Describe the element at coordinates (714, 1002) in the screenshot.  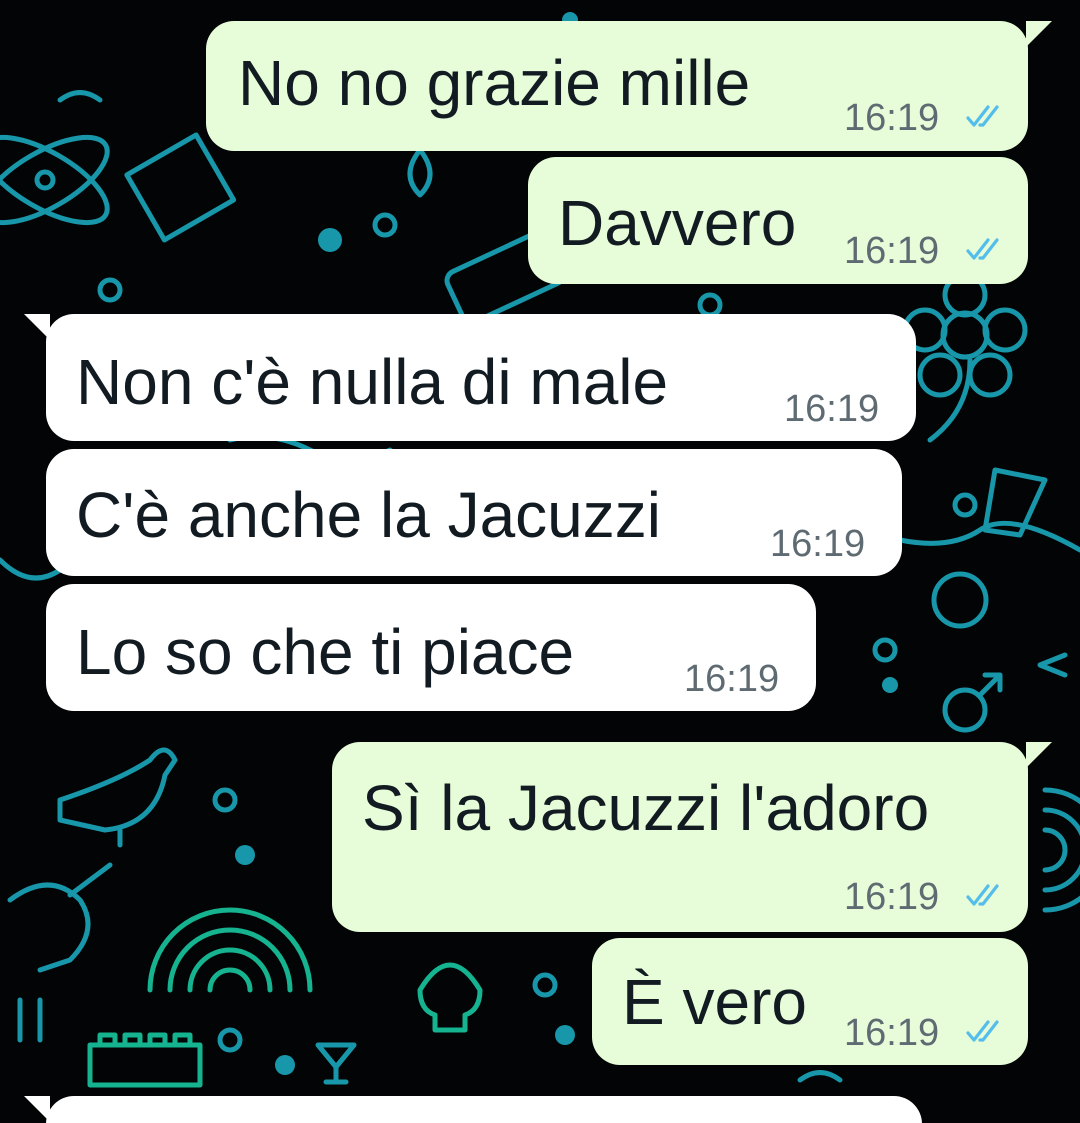
I see `message-text: È vero` at that location.